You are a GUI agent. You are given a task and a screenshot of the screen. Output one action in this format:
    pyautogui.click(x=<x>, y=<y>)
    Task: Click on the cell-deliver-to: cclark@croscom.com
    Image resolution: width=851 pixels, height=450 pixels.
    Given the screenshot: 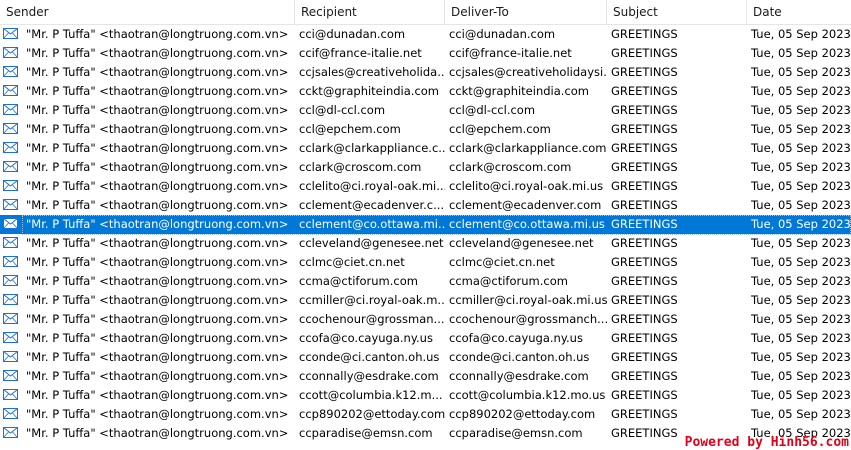 What is the action you would take?
    pyautogui.click(x=510, y=167)
    